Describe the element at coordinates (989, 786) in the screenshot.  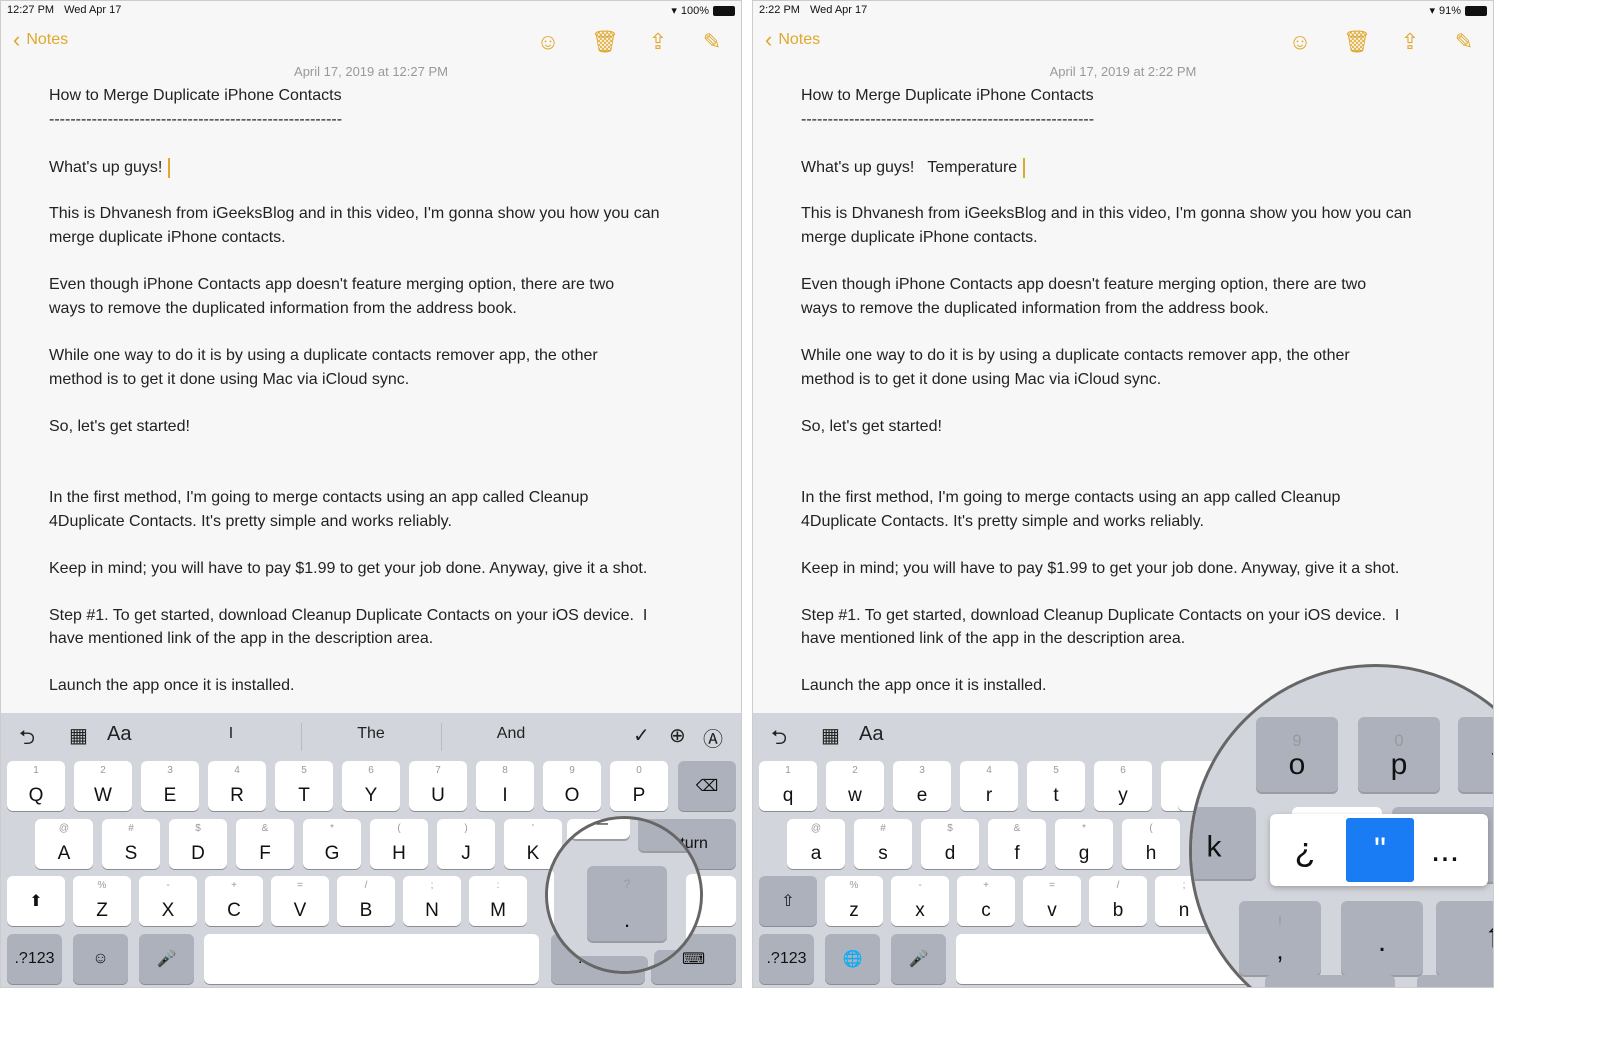
I see `key-r: 4r` at that location.